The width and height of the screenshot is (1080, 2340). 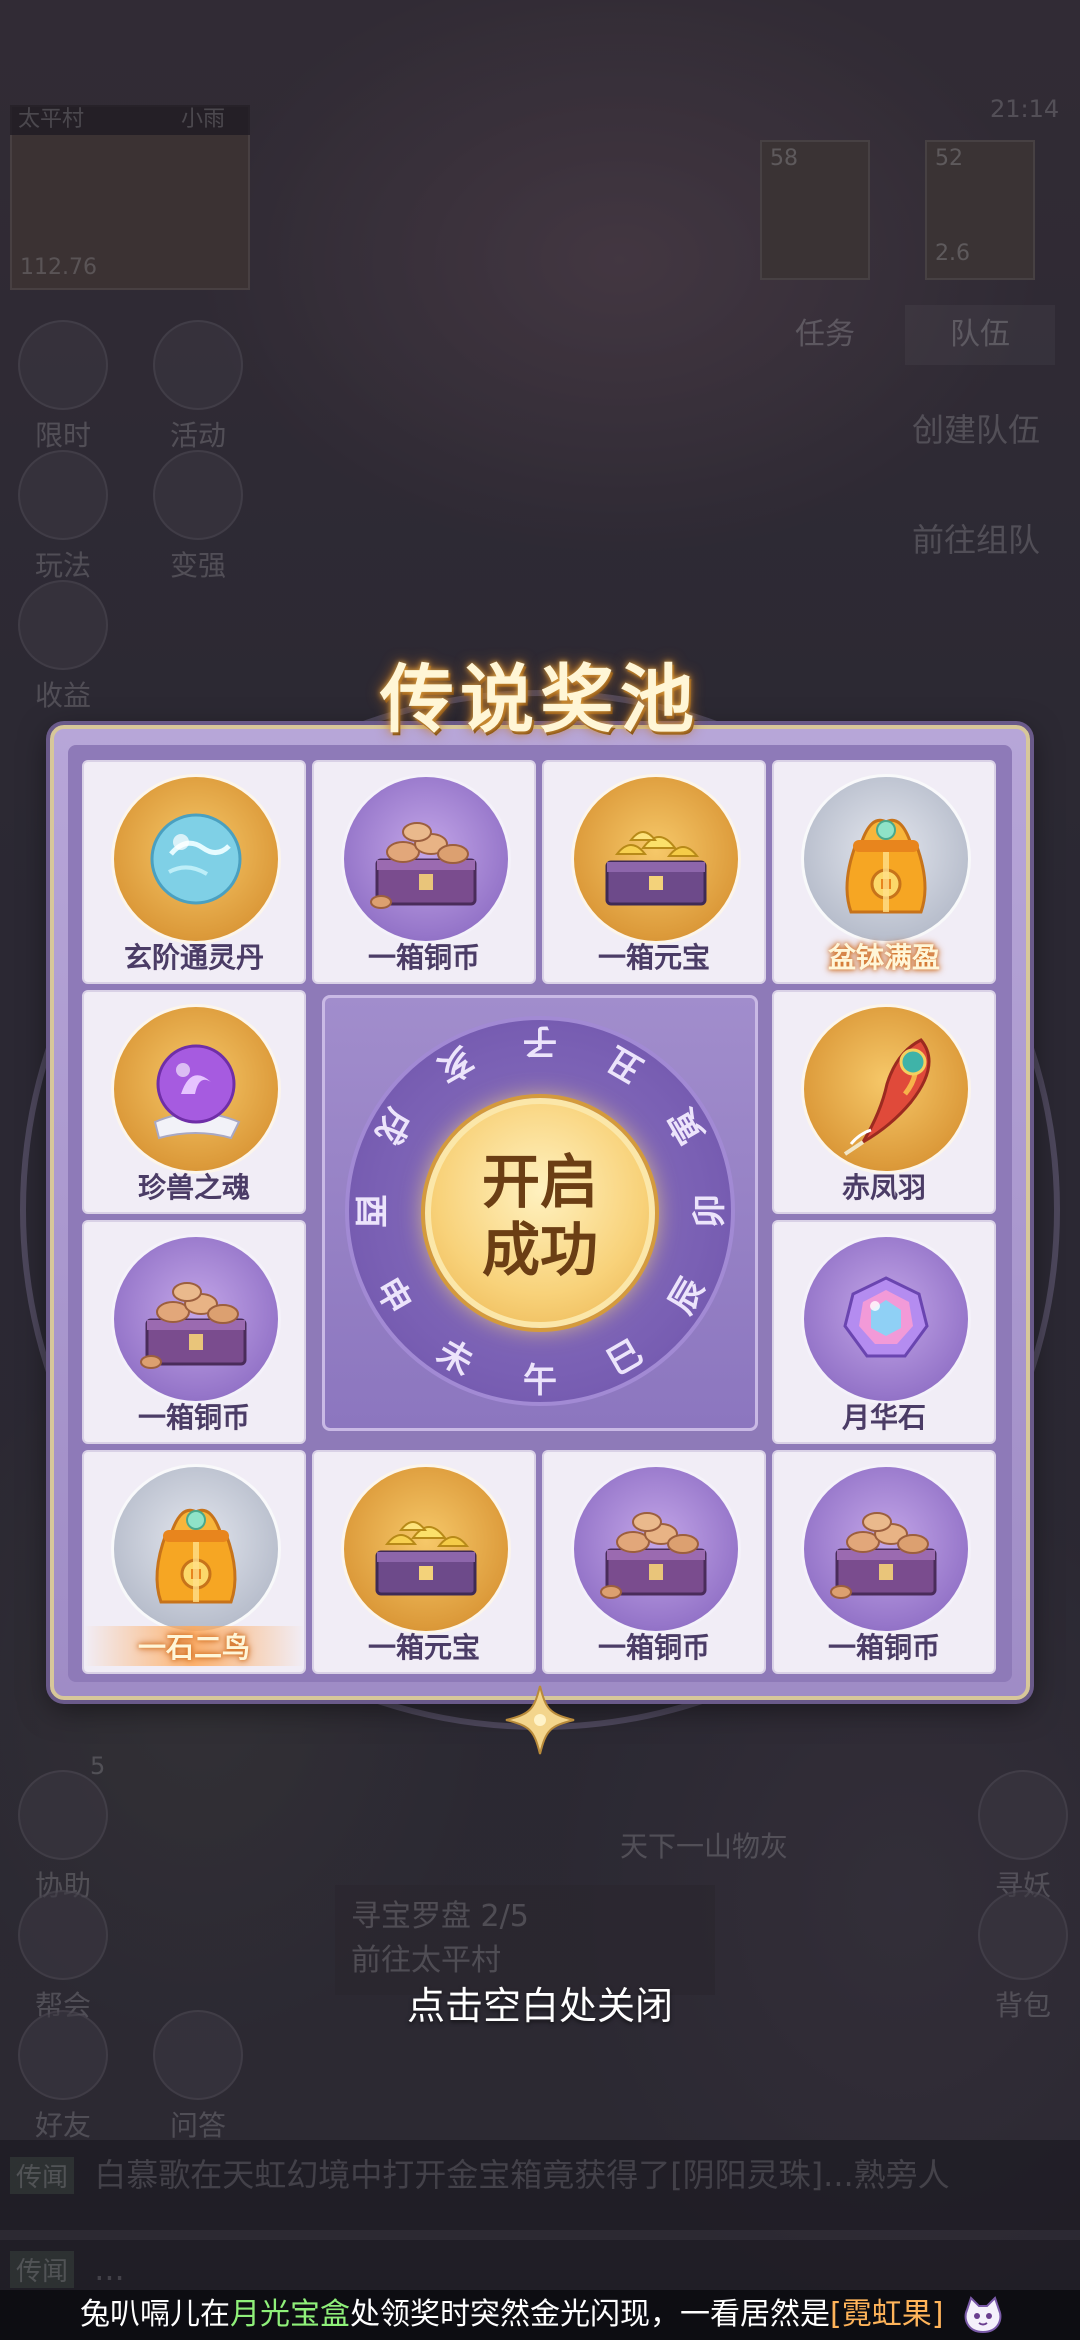 What do you see at coordinates (883, 957) in the screenshot?
I see `reward-name: 盆钵满盈` at bounding box center [883, 957].